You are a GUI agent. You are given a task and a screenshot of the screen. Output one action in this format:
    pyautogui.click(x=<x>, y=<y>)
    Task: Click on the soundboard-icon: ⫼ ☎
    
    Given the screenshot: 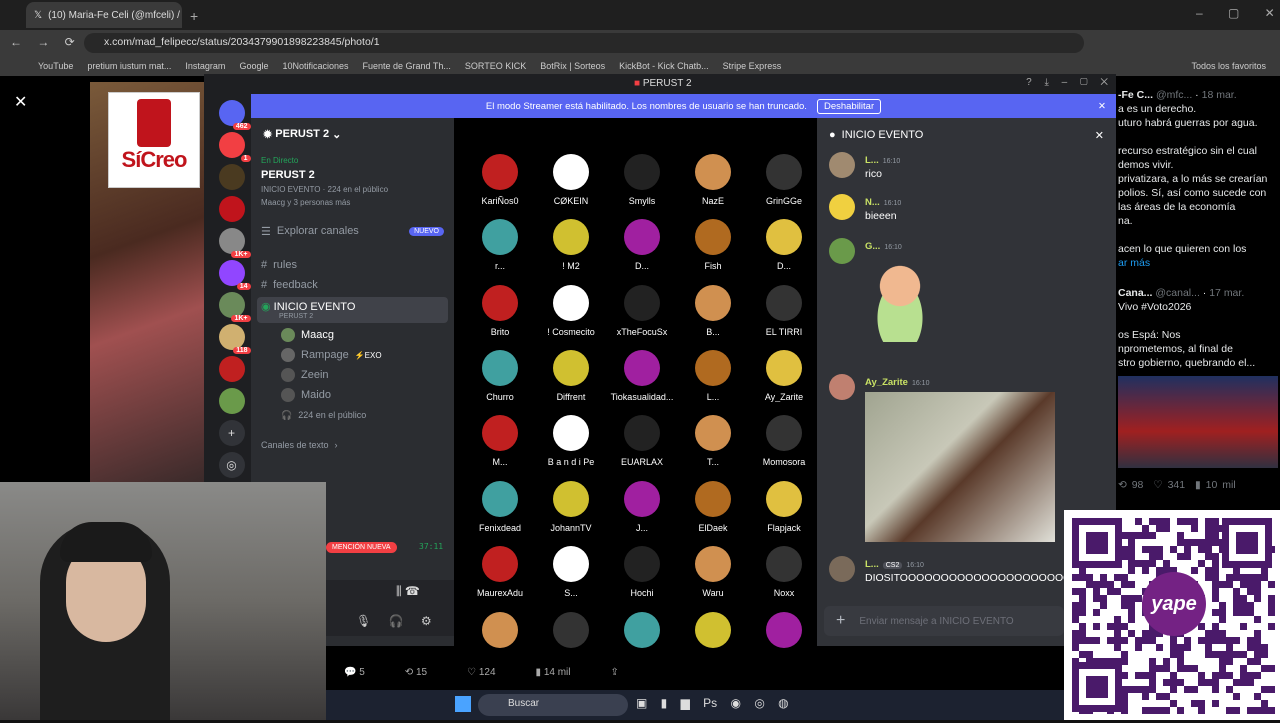 What is the action you would take?
    pyautogui.click(x=408, y=591)
    